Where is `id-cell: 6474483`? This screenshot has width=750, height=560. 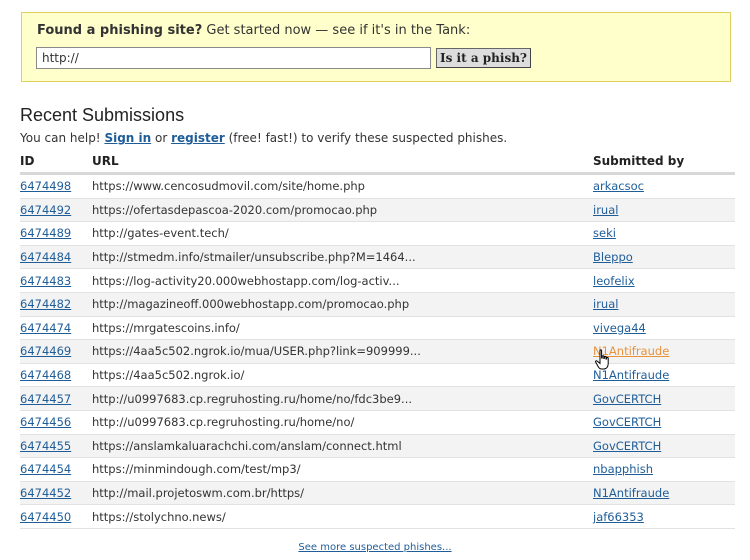 id-cell: 6474483 is located at coordinates (56, 280).